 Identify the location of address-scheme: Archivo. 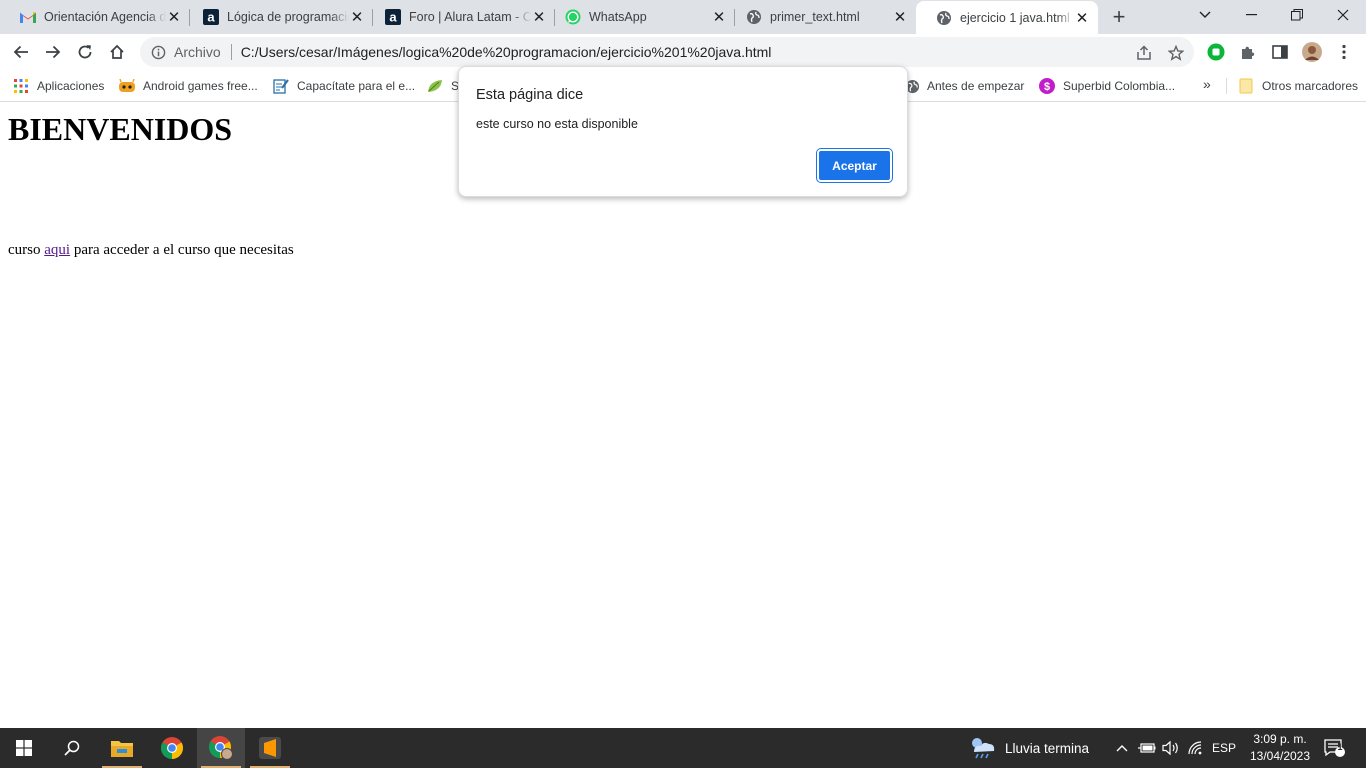
(197, 52).